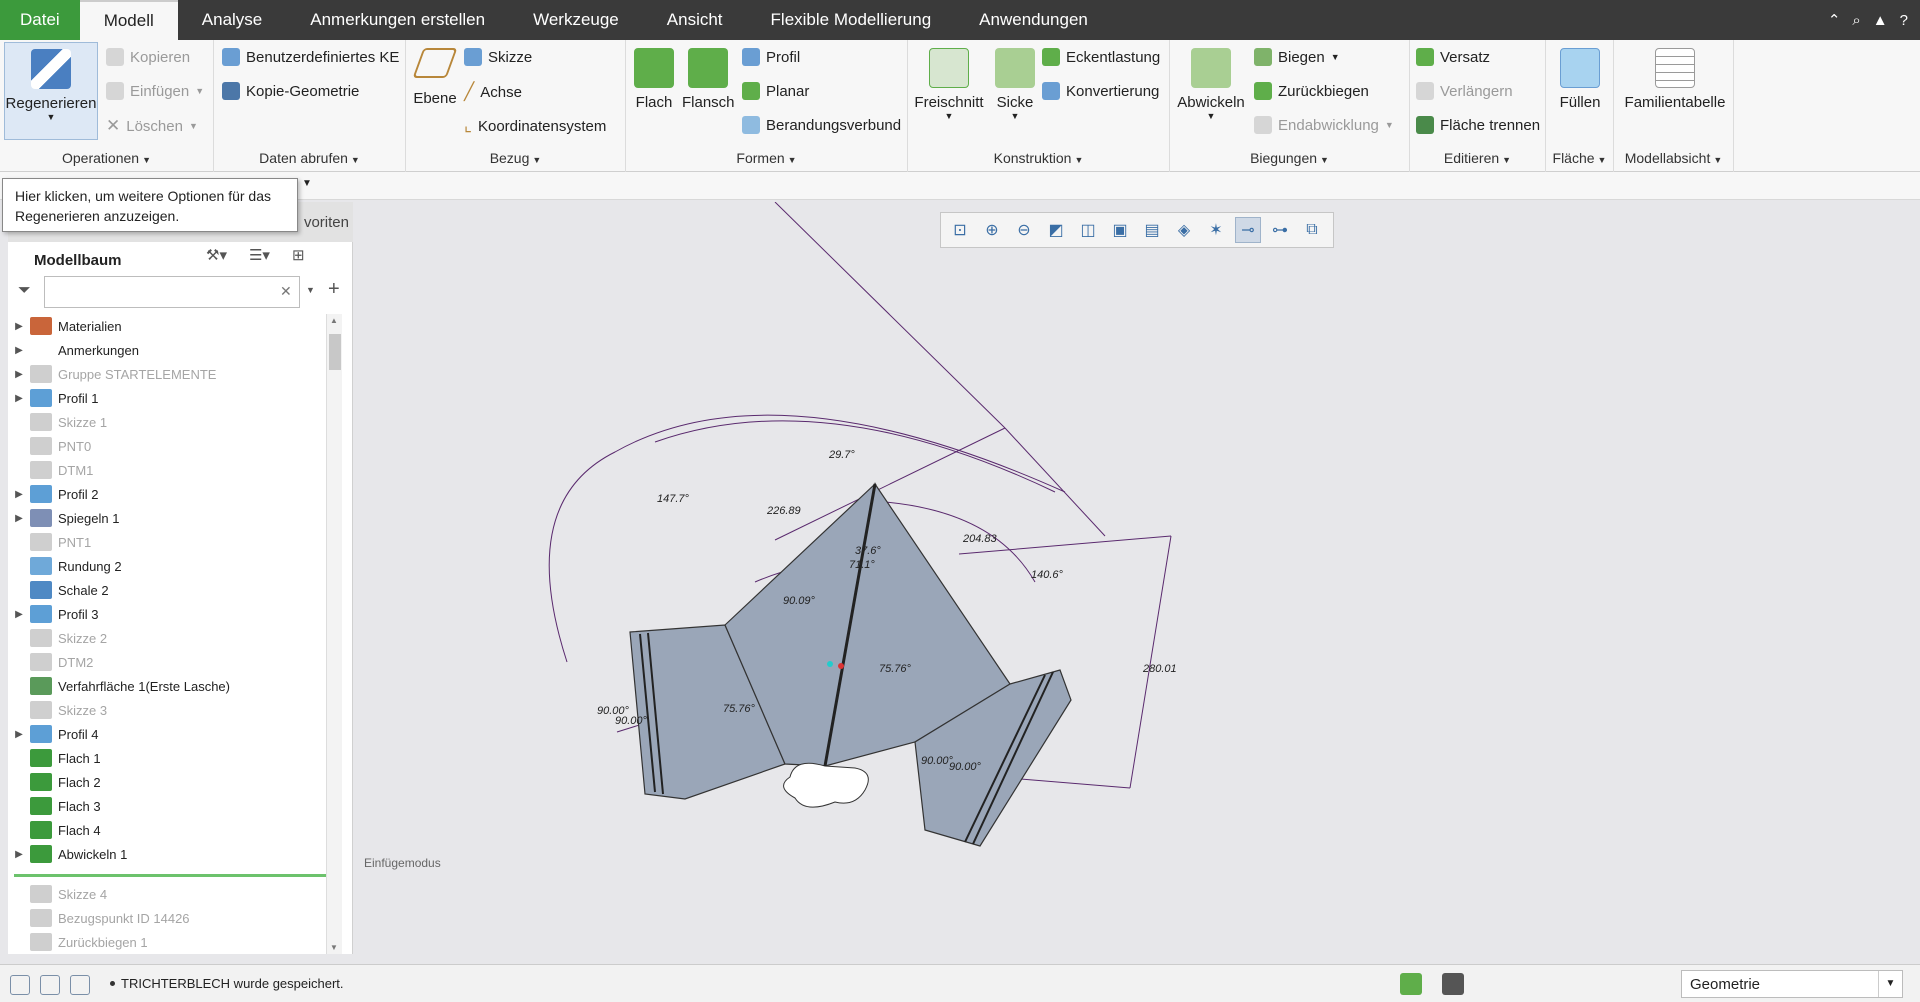 Image resolution: width=1920 pixels, height=1002 pixels. Describe the element at coordinates (1297, 57) in the screenshot. I see `biegen-button: Biegen ▼` at that location.